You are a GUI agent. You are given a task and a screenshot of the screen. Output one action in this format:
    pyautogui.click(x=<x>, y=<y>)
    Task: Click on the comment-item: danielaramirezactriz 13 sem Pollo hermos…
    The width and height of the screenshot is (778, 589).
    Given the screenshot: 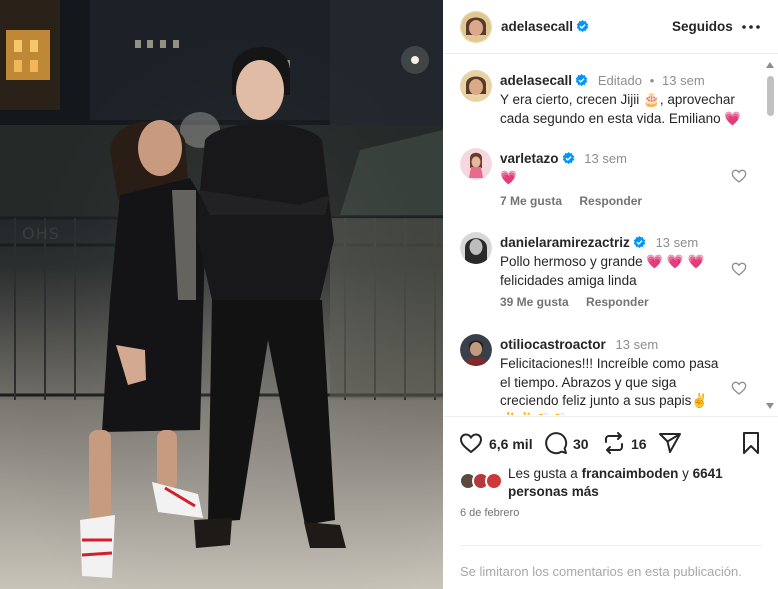 What is the action you would take?
    pyautogui.click(x=603, y=272)
    